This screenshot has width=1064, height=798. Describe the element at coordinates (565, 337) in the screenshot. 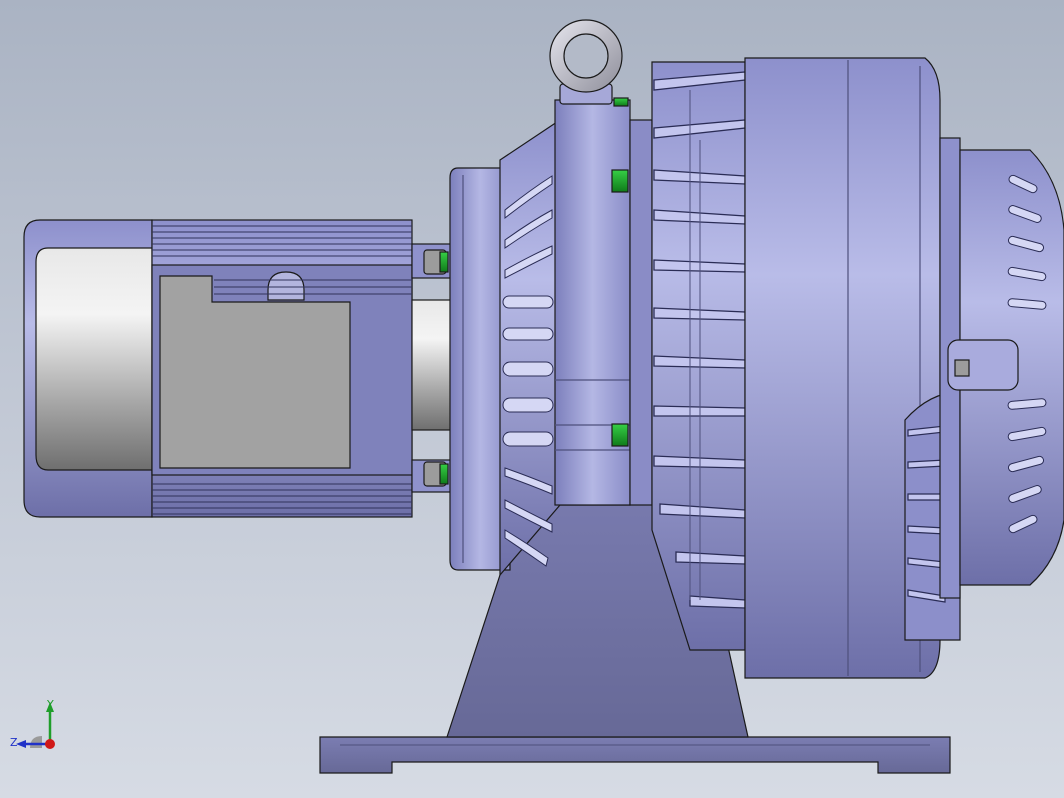

I see `reducer-housing` at that location.